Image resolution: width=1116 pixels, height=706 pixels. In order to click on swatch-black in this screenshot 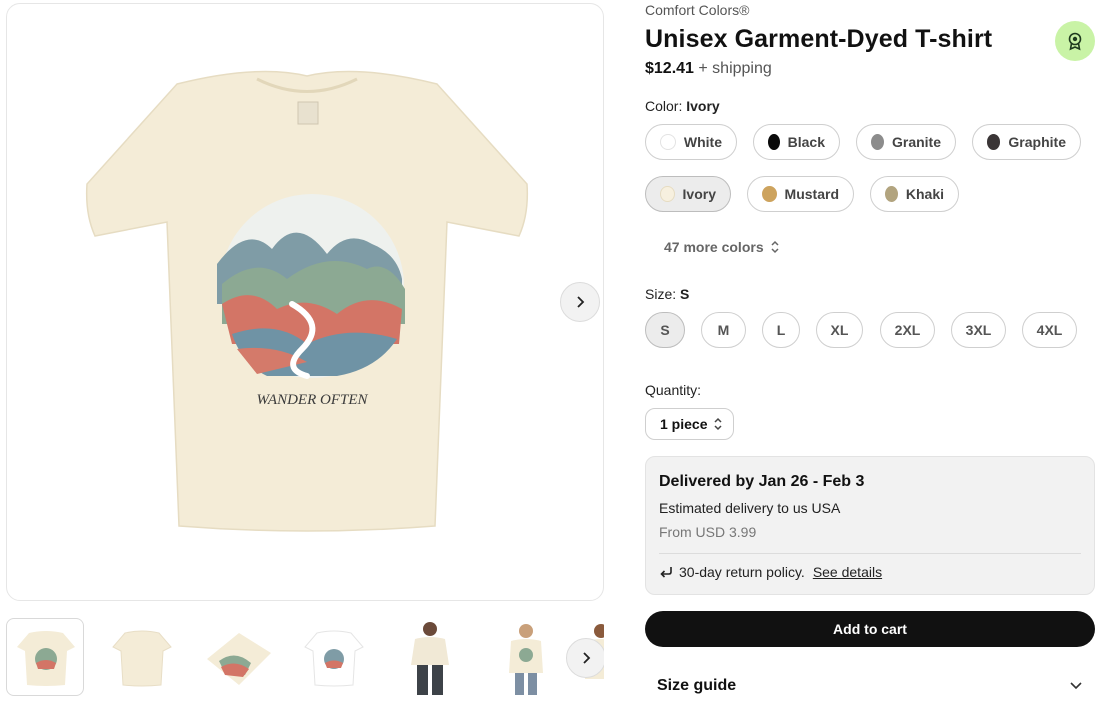, I will do `click(774, 142)`.